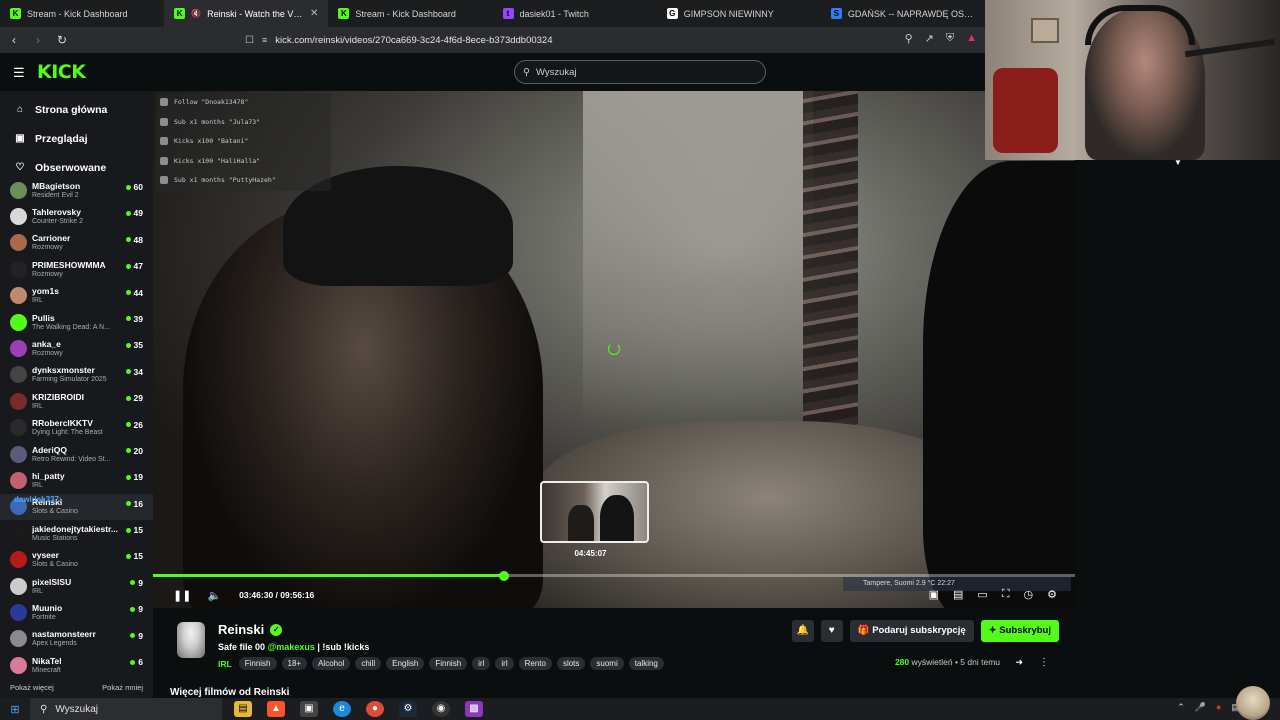 This screenshot has width=1280, height=720. What do you see at coordinates (909, 38) in the screenshot?
I see `zoom-icon: ⚲` at bounding box center [909, 38].